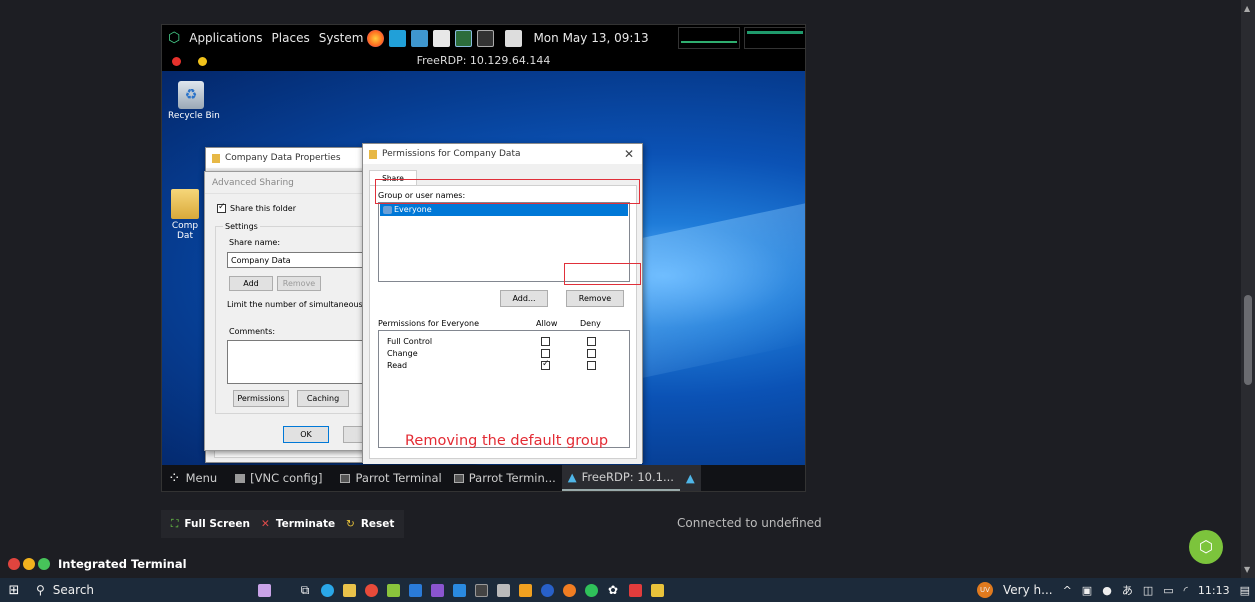 This screenshot has height=602, width=1255. What do you see at coordinates (176, 61) in the screenshot?
I see `close-dot-icon` at bounding box center [176, 61].